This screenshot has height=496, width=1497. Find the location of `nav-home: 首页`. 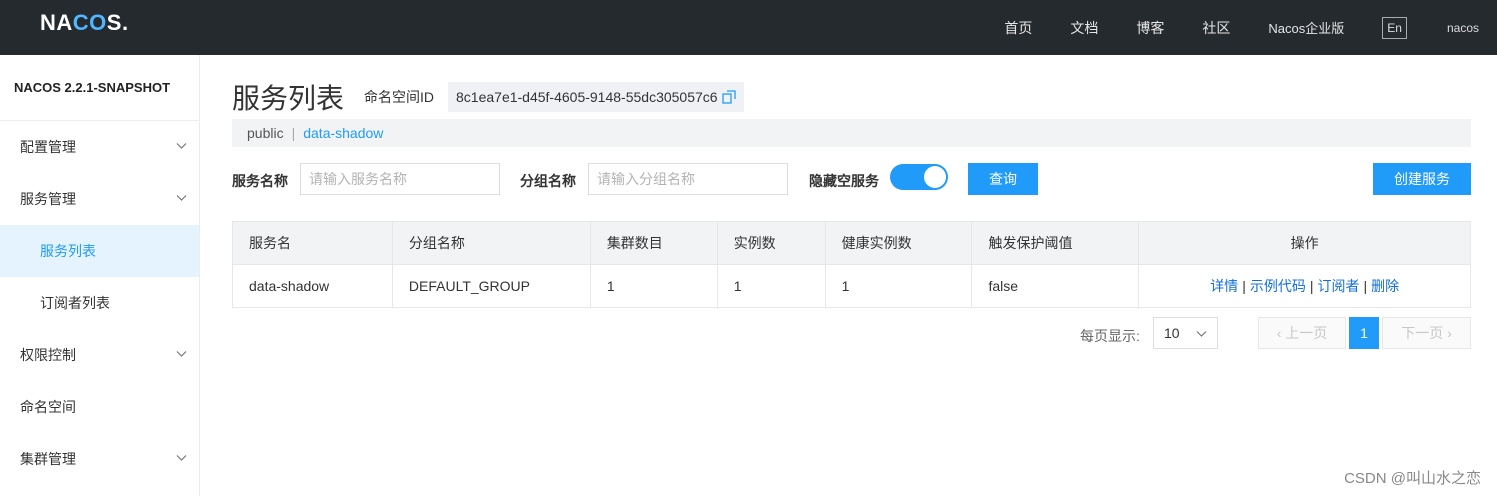

nav-home: 首页 is located at coordinates (1018, 28).